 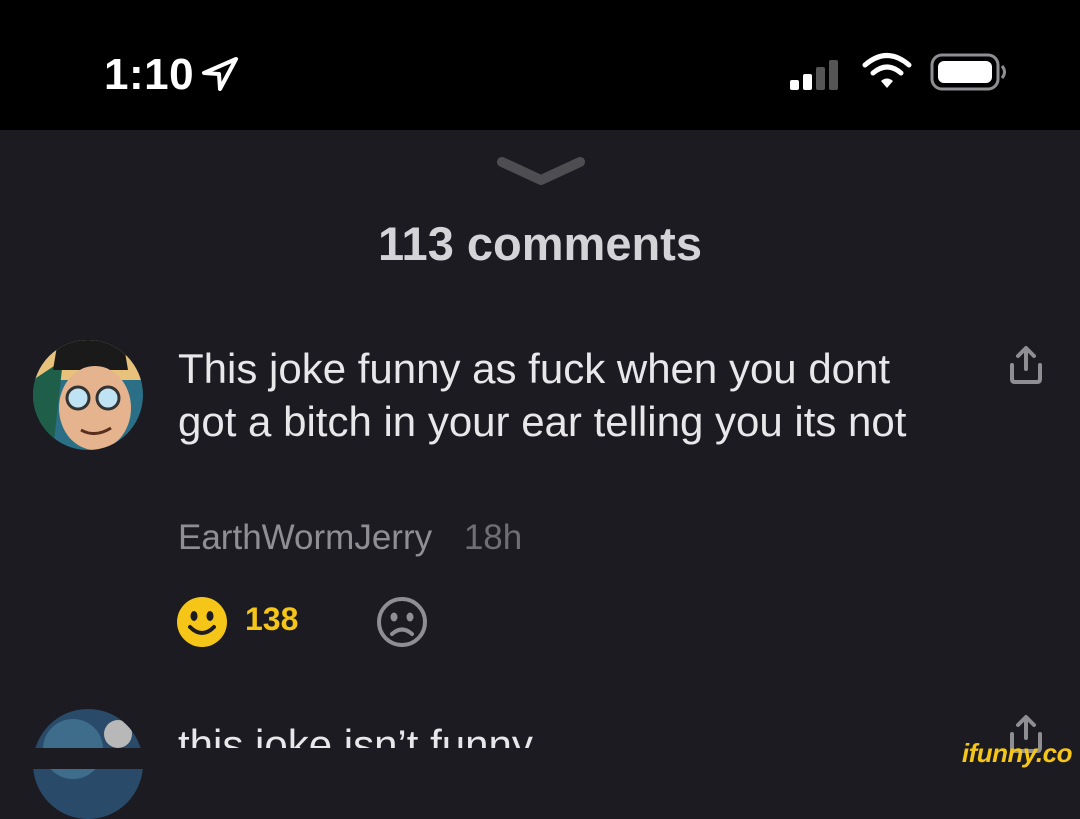 I want to click on chevron-down-icon, so click(x=541, y=170).